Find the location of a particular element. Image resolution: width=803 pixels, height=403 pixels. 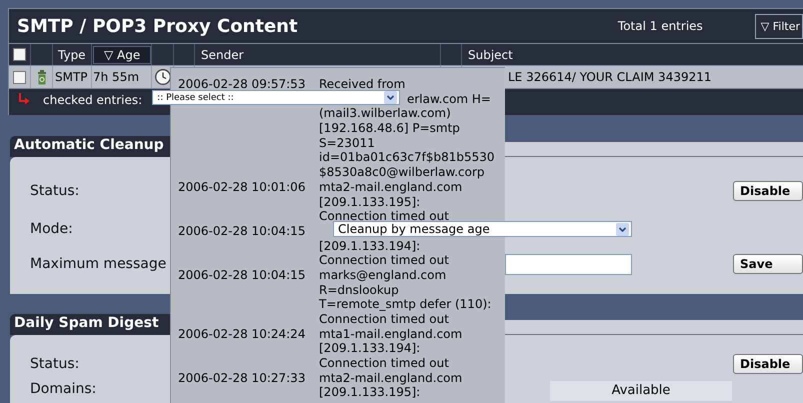

log-time: 2006-02-28 10:27:33 is located at coordinates (242, 378).